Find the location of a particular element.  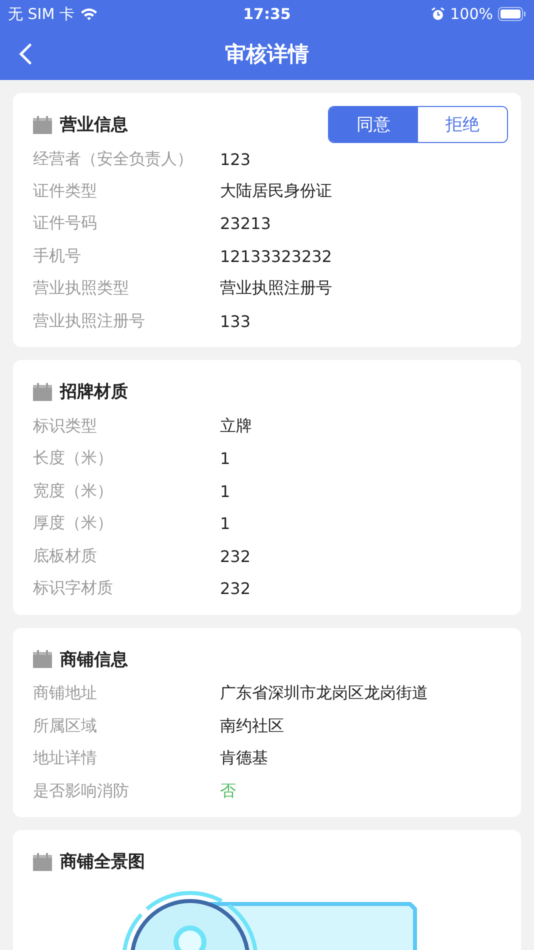

battery-level: 100% is located at coordinates (471, 14).